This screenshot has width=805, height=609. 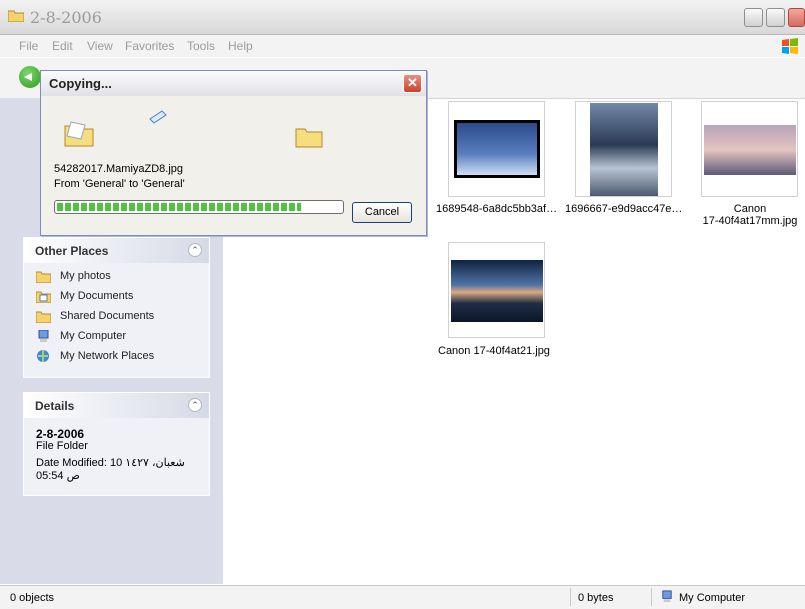 I want to click on menu-help: Help, so click(x=240, y=46).